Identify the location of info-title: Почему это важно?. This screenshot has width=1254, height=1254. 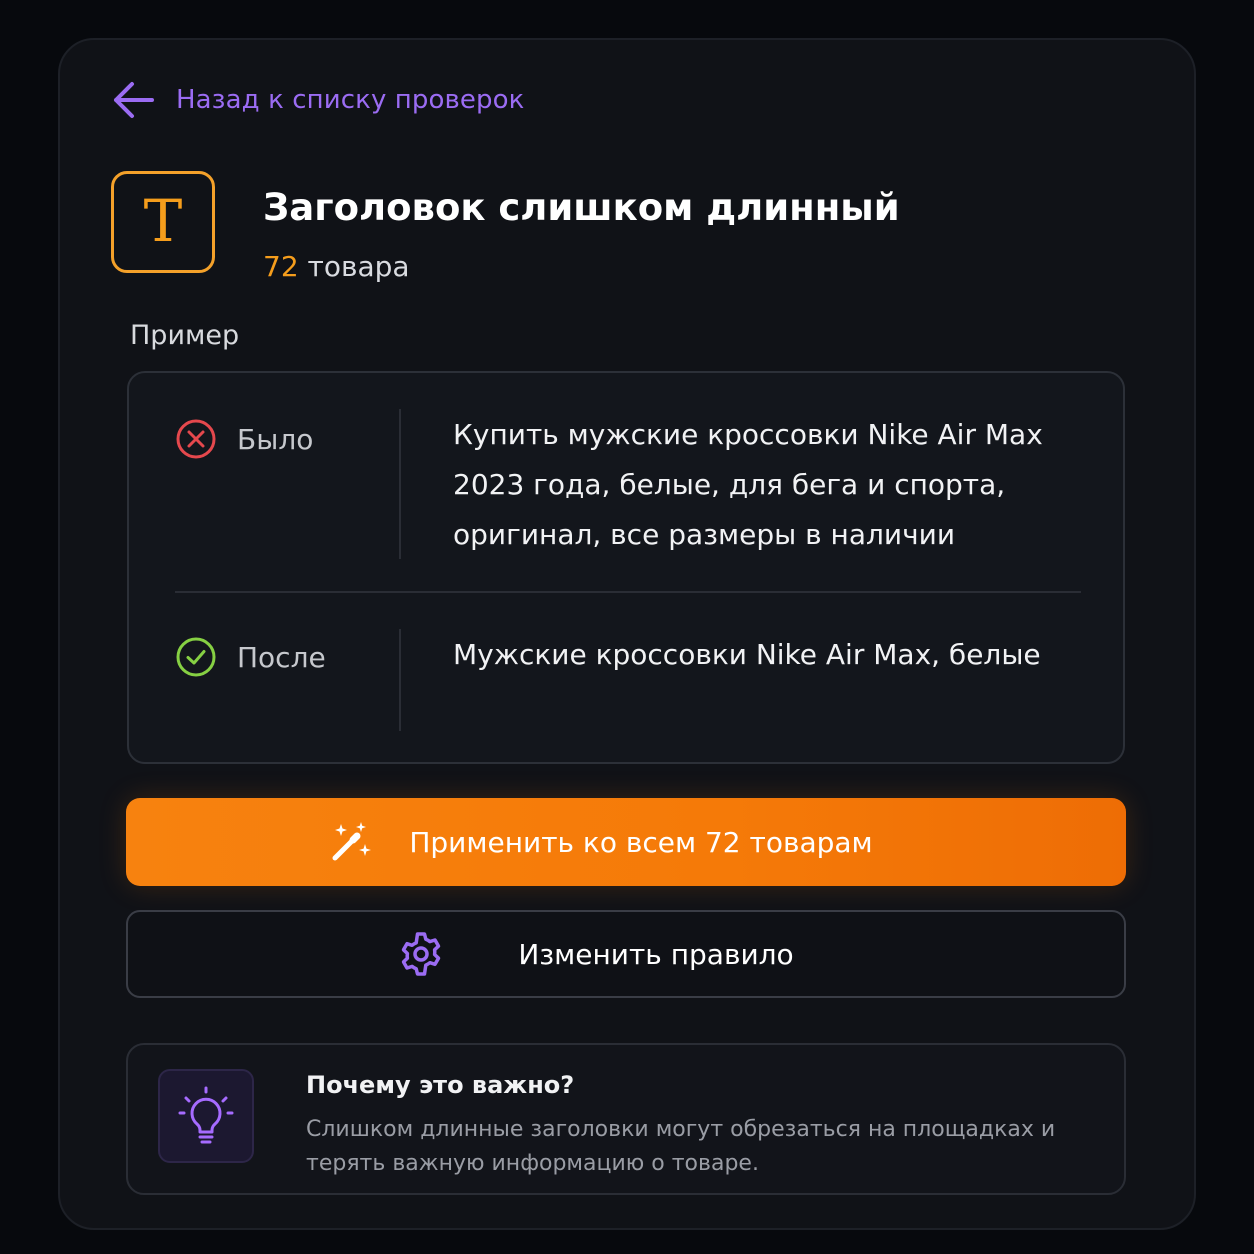
(440, 1085).